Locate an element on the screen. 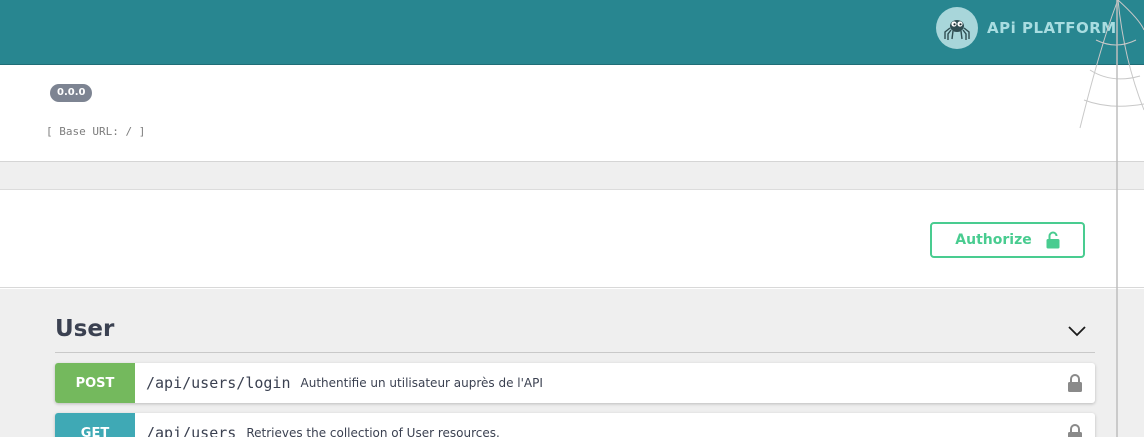 Image resolution: width=1144 pixels, height=437 pixels. tag-title: User is located at coordinates (85, 329).